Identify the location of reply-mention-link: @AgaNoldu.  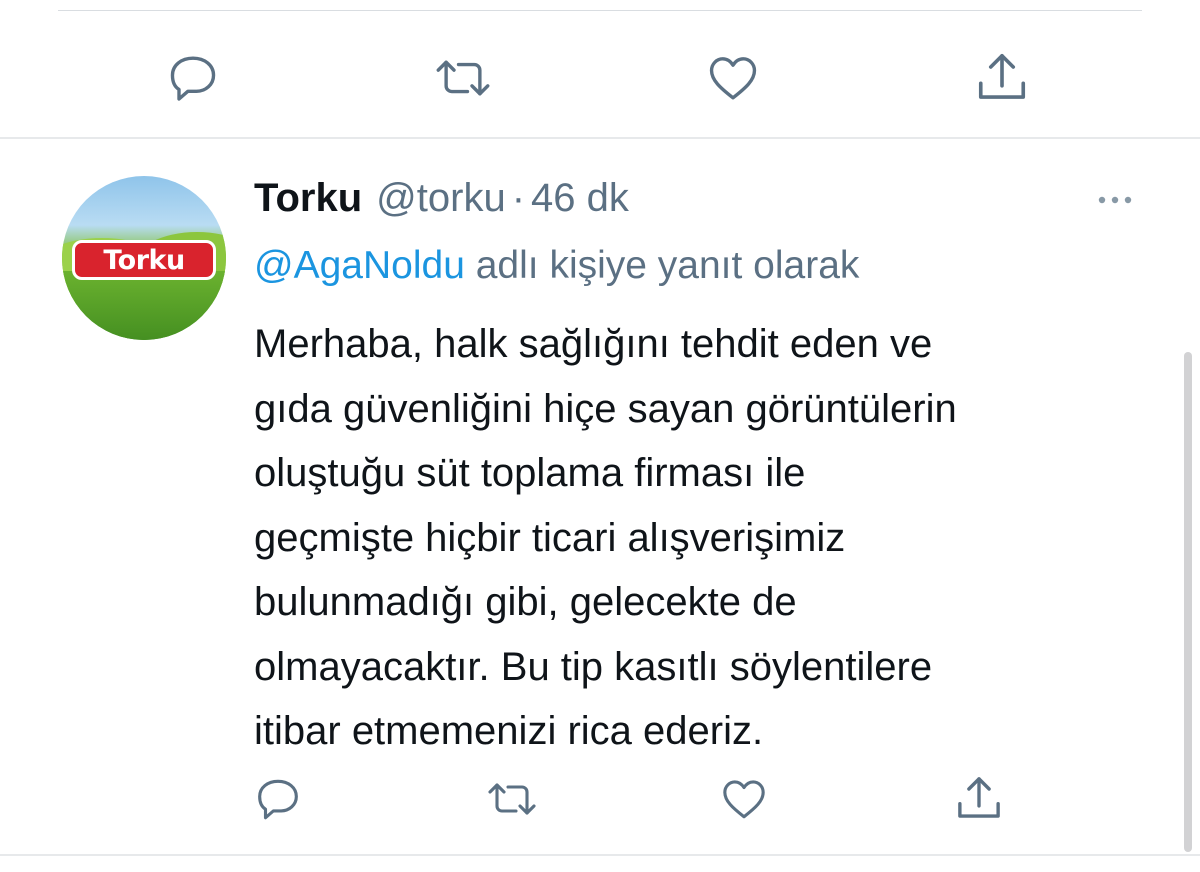
(359, 265).